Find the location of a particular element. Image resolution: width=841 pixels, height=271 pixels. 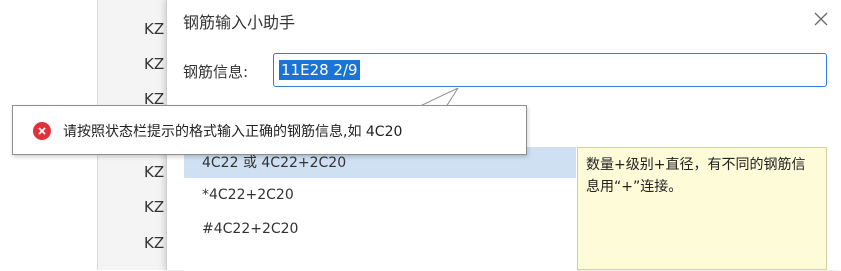

error-icon is located at coordinates (42, 131).